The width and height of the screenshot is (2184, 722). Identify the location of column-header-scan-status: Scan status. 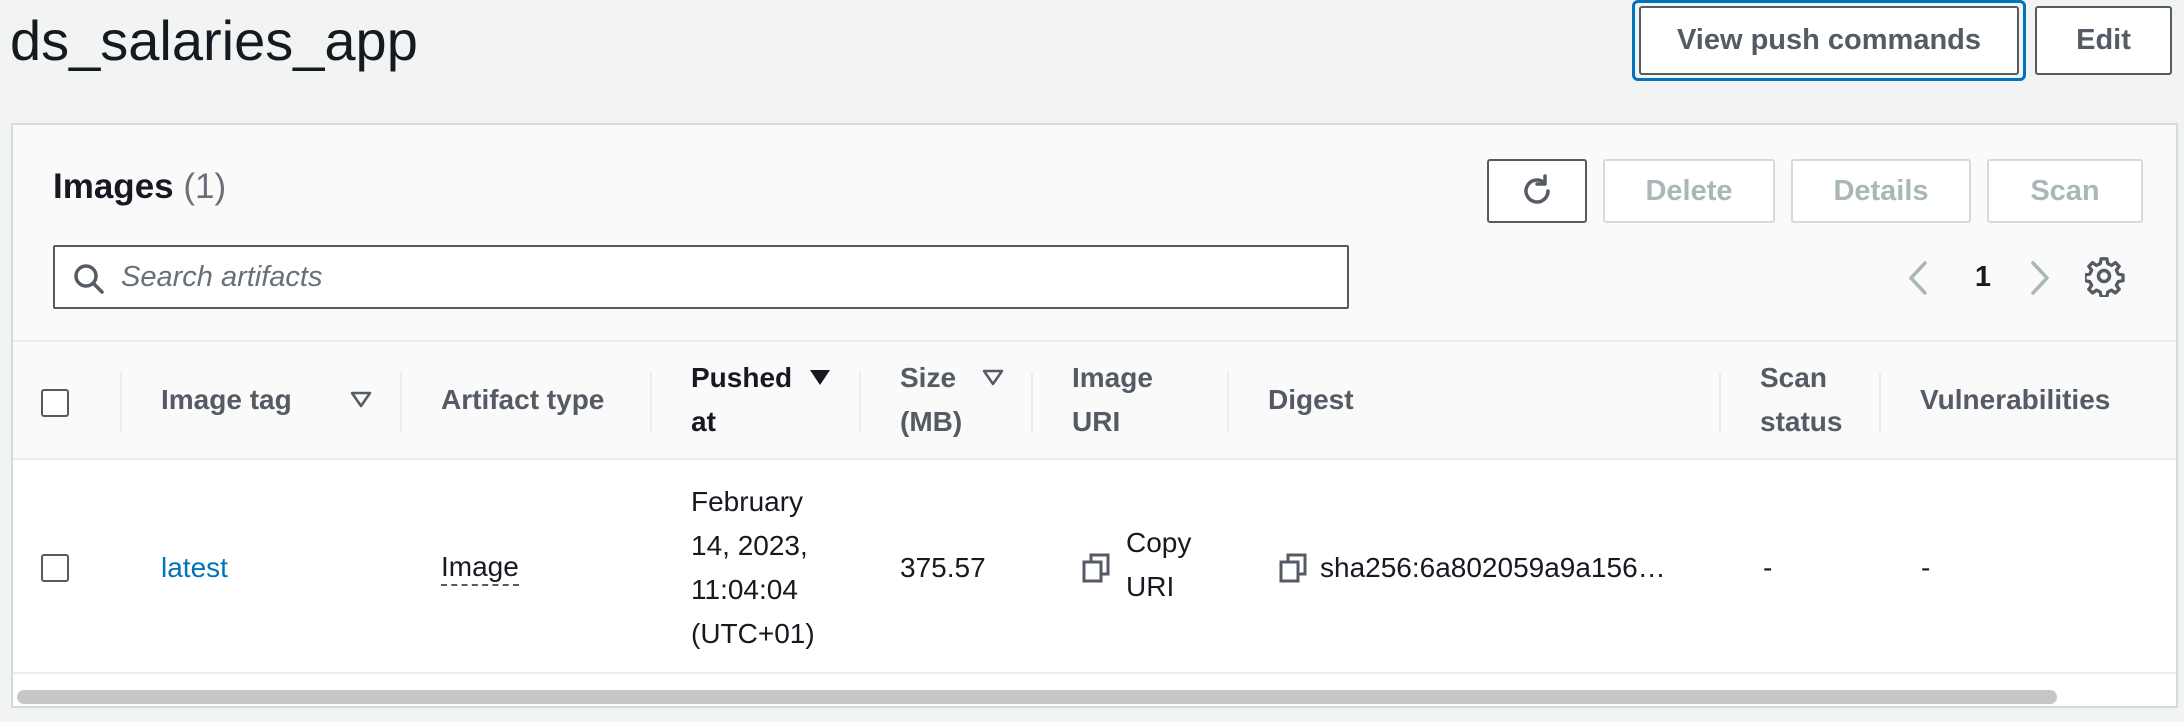
(1801, 400).